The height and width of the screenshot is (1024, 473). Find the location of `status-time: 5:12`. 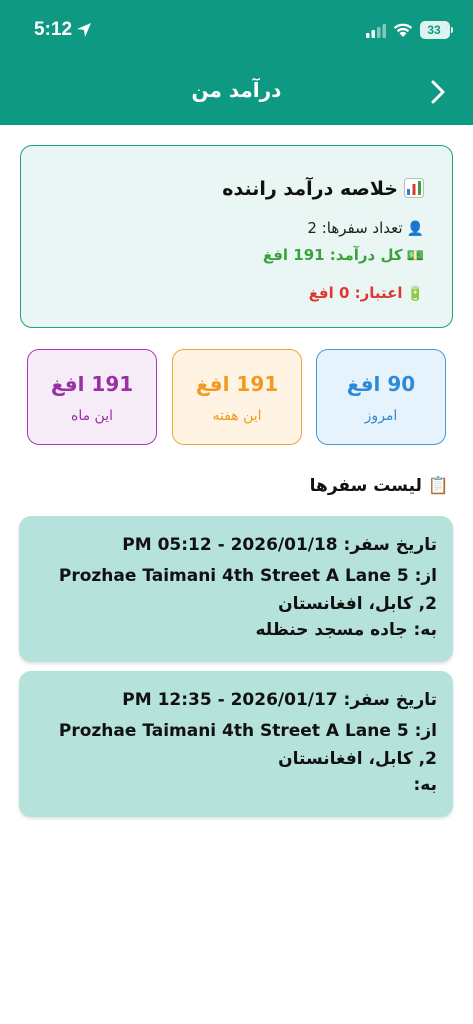

status-time: 5:12 is located at coordinates (53, 29).